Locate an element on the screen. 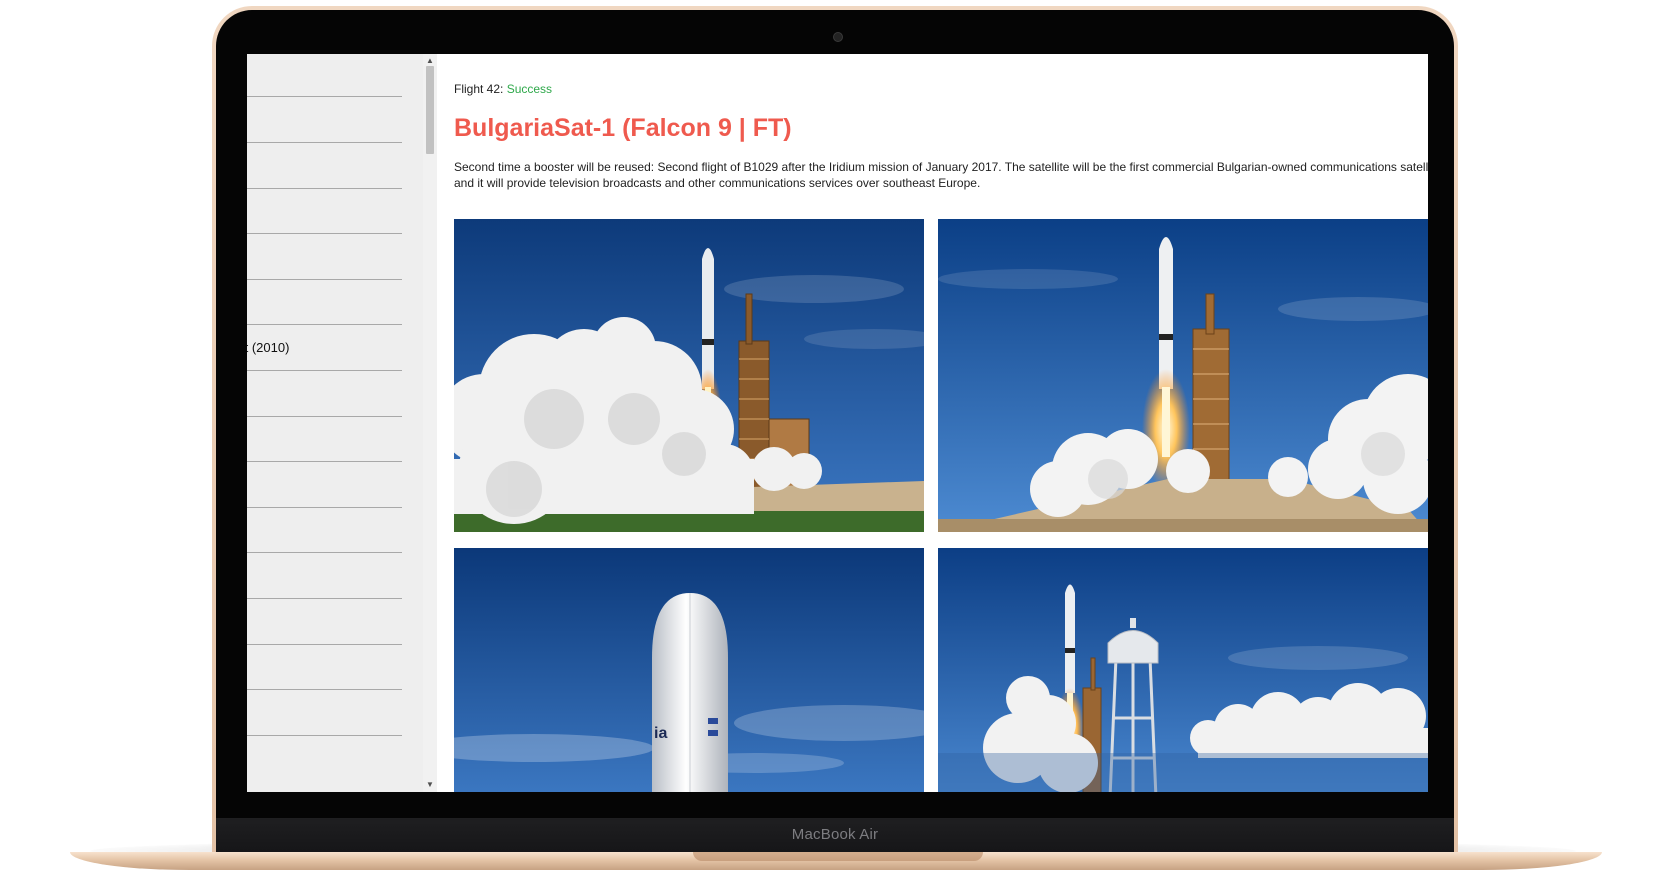 The width and height of the screenshot is (1666, 895). sidebar-title: es is located at coordinates (324, 78).